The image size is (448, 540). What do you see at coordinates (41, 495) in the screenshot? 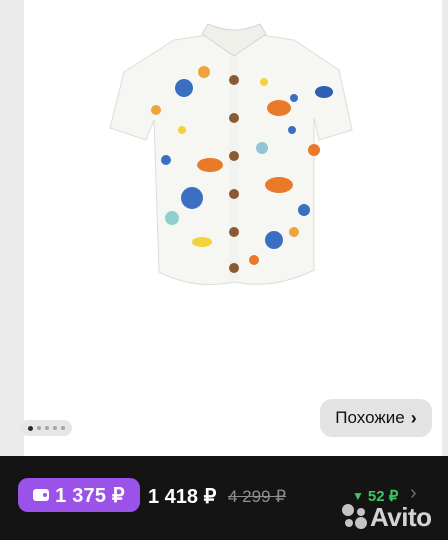
I see `wallet-icon` at bounding box center [41, 495].